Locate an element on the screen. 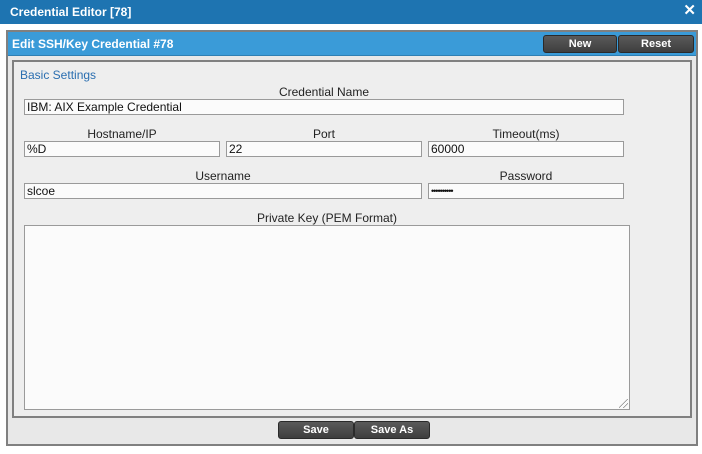 Image resolution: width=702 pixels, height=454 pixels. credential-name-label: Credential Name is located at coordinates (324, 92).